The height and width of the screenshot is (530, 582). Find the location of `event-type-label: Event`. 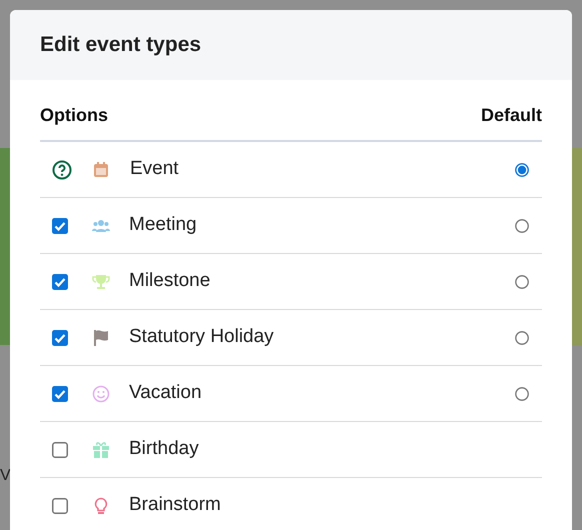

event-type-label: Event is located at coordinates (154, 169).